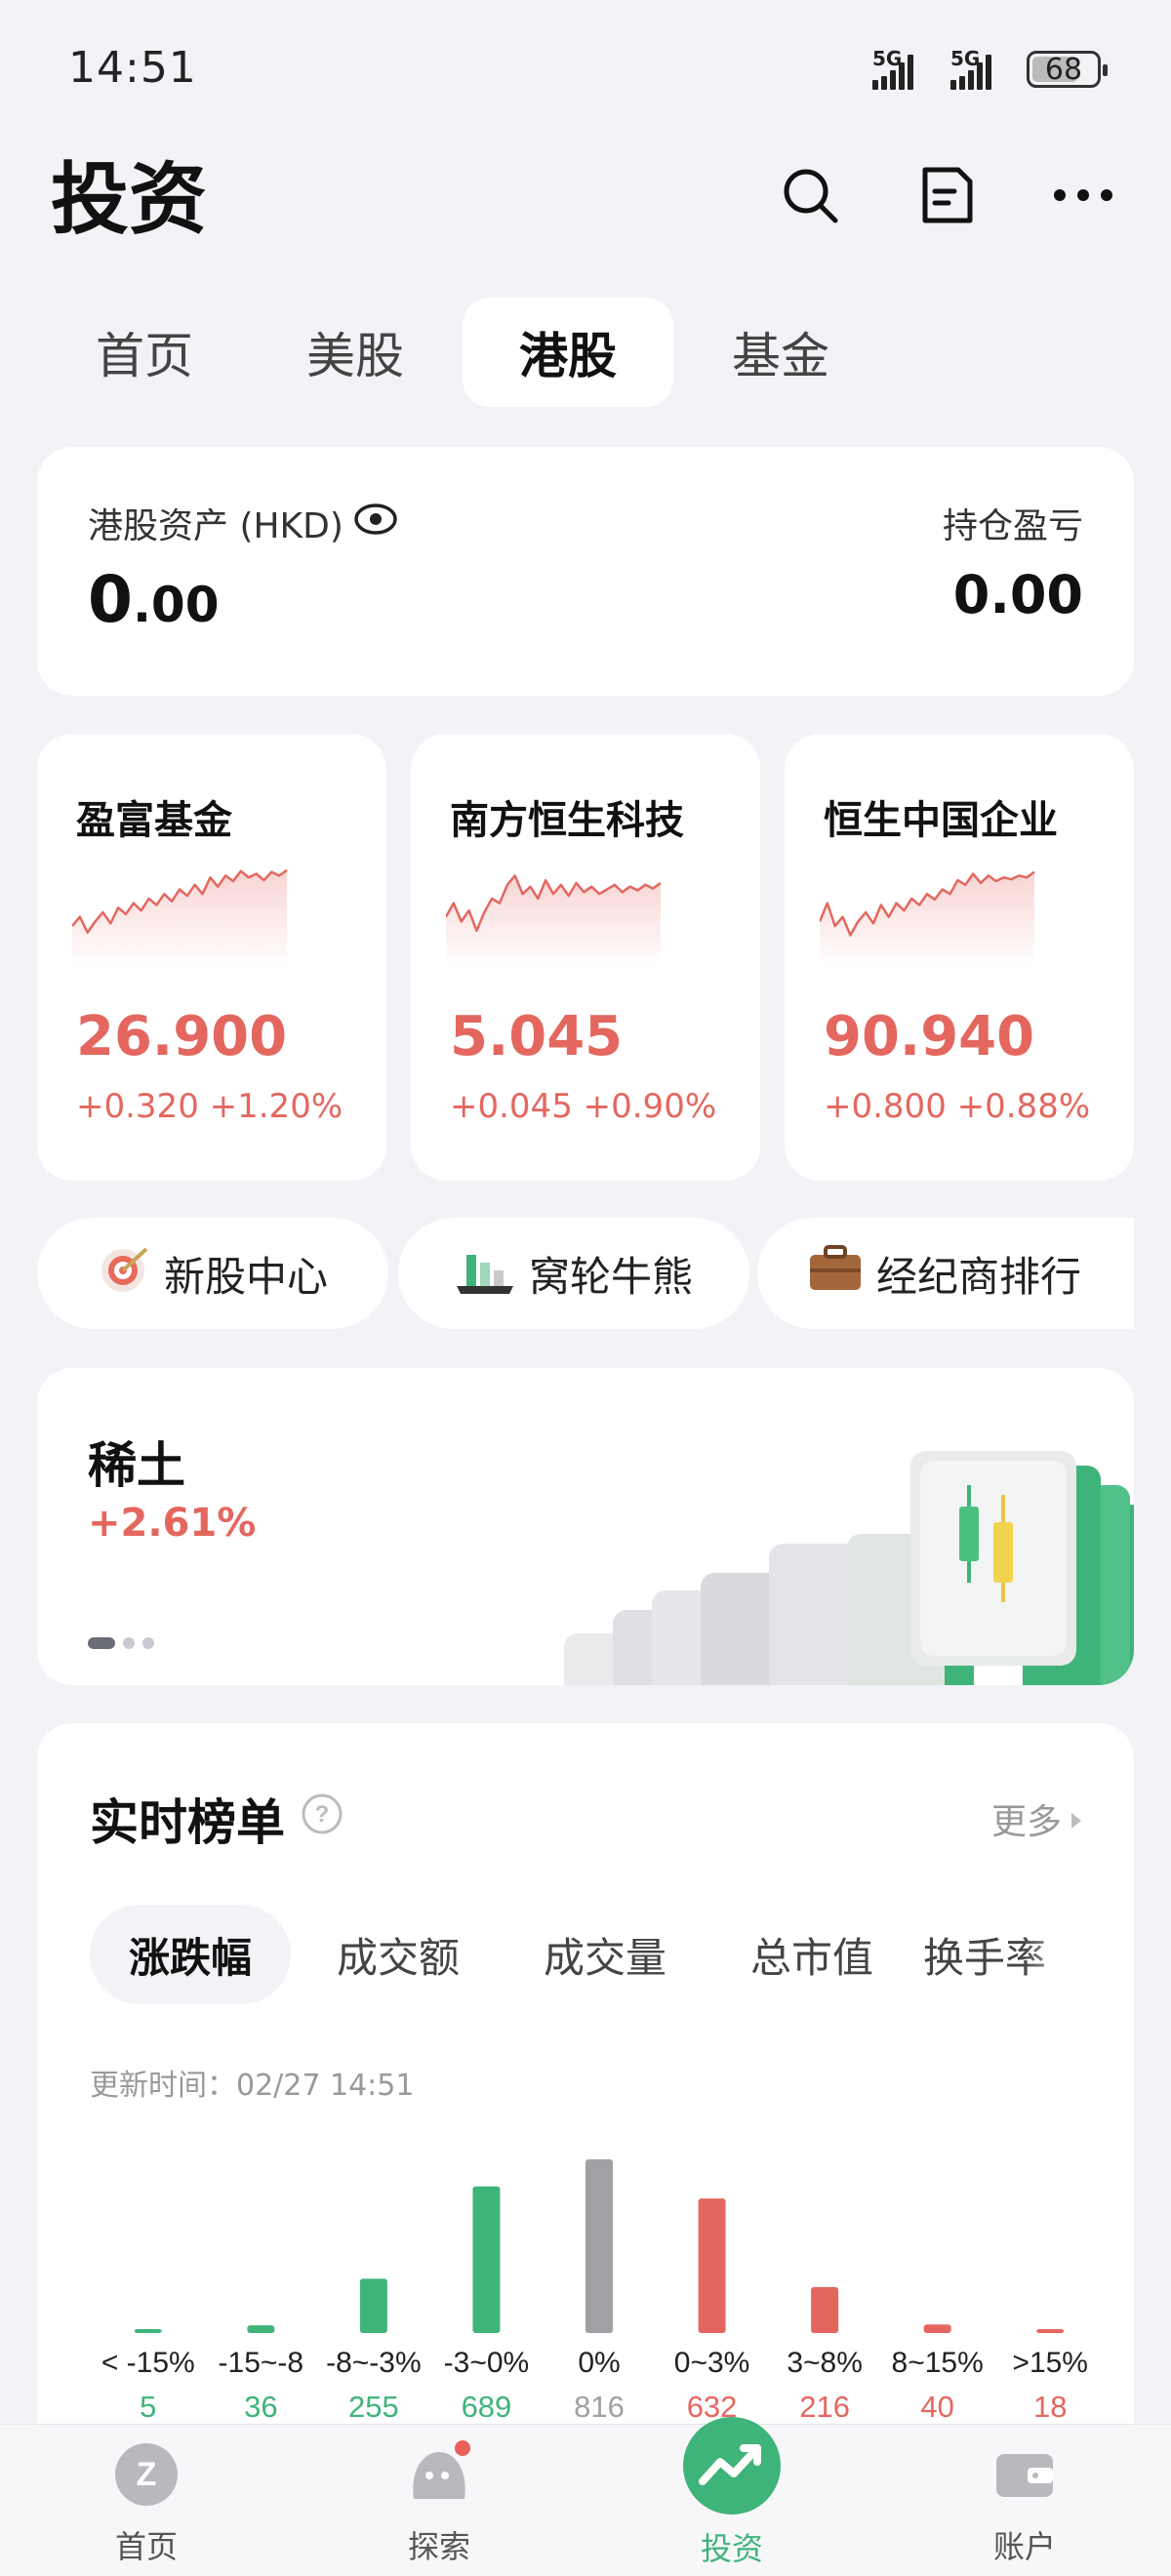 The image size is (1171, 2576). I want to click on chart-category-label: 0%, so click(599, 2363).